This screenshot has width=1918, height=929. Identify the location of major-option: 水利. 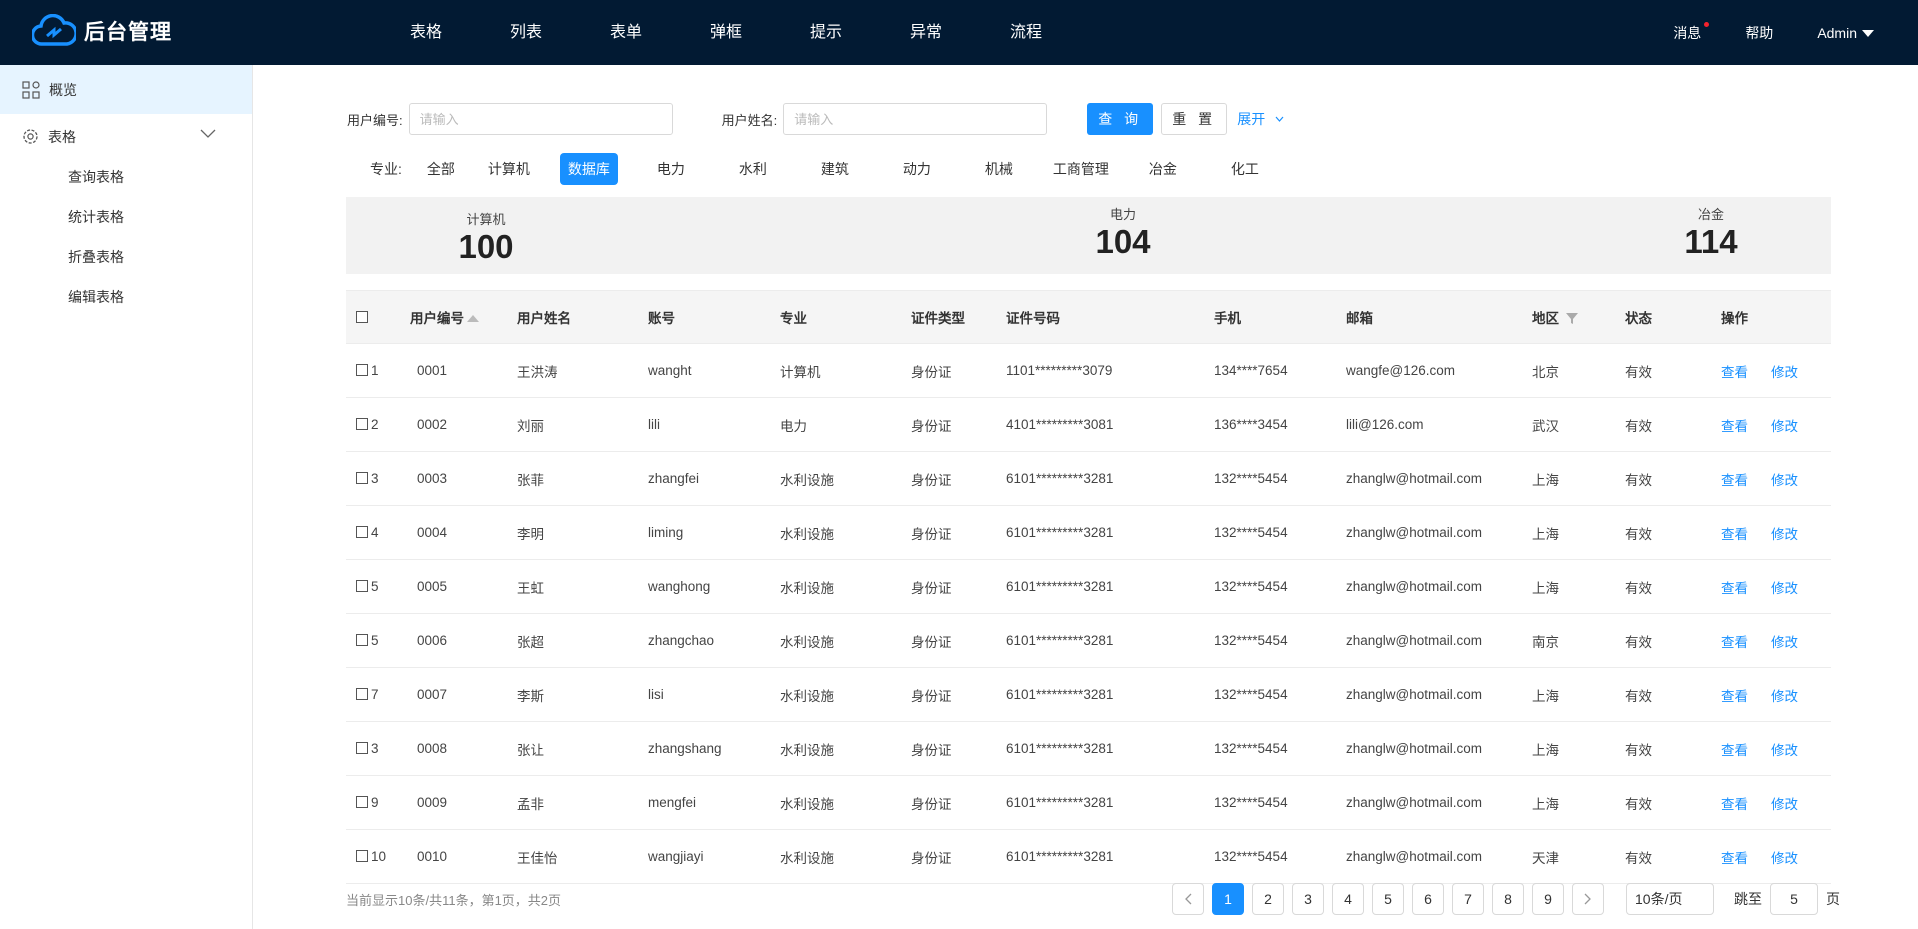
(753, 169).